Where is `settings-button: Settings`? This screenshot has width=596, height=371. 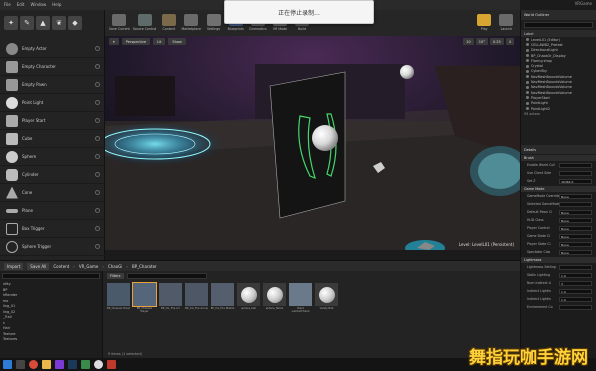 settings-button: Settings is located at coordinates (213, 23).